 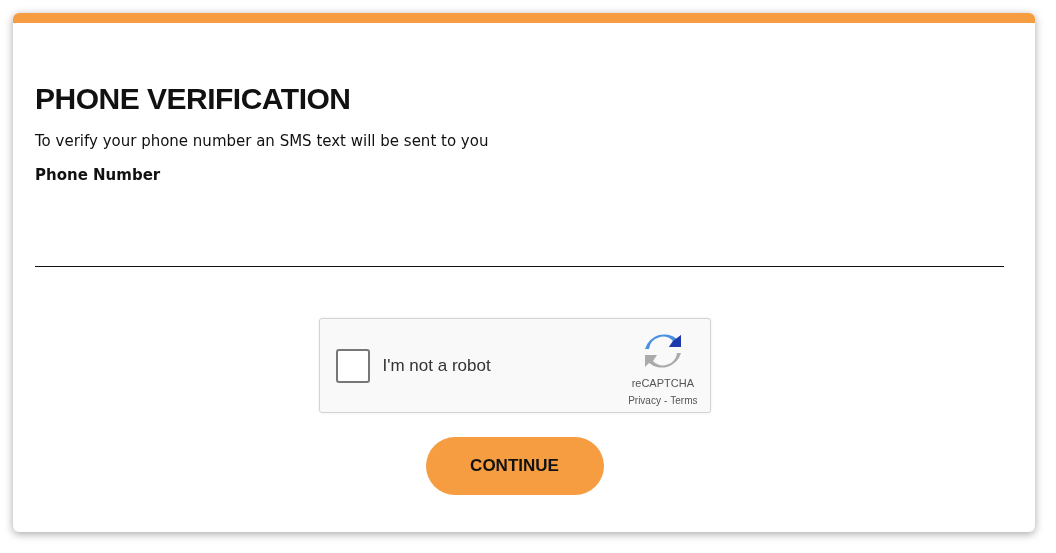 What do you see at coordinates (193, 99) in the screenshot?
I see `page-title: PHONE VERIFICATION` at bounding box center [193, 99].